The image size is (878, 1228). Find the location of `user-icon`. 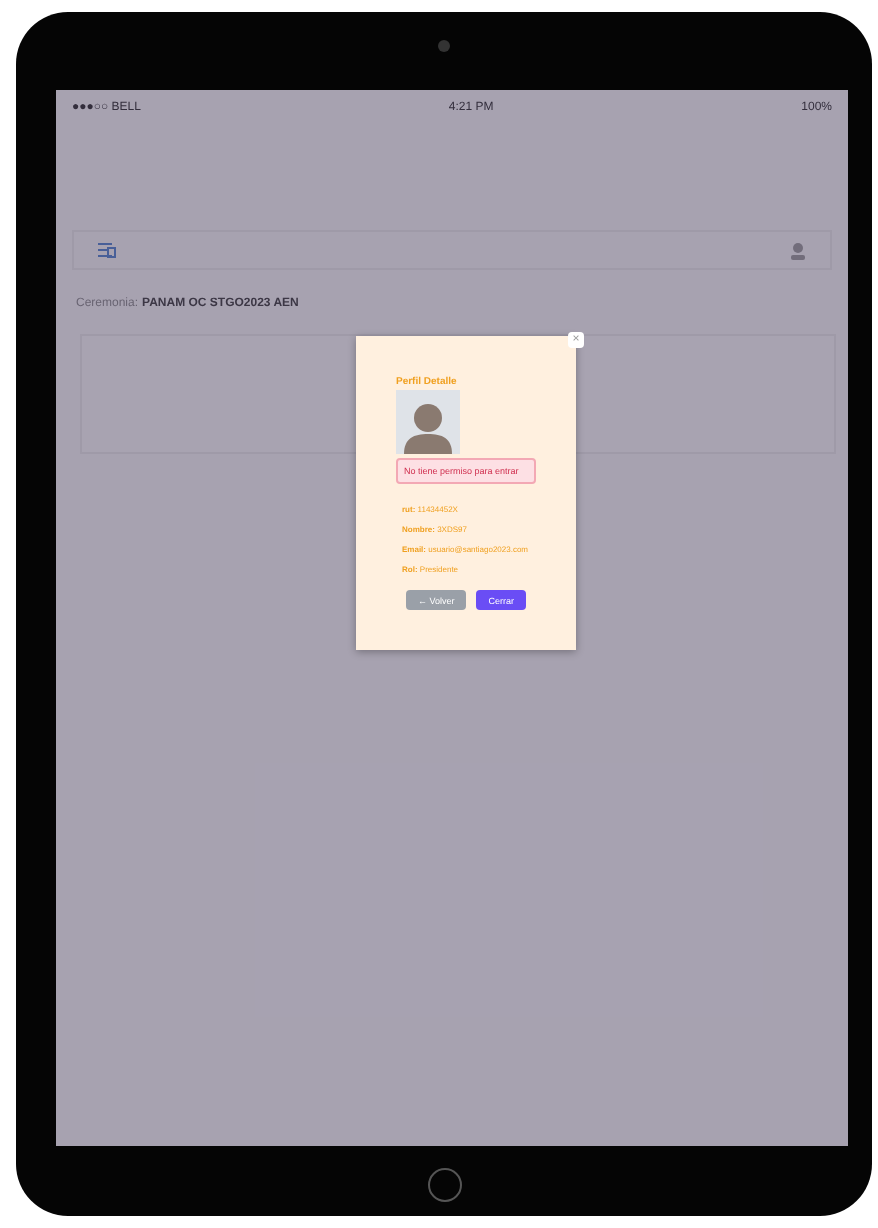

user-icon is located at coordinates (798, 250).